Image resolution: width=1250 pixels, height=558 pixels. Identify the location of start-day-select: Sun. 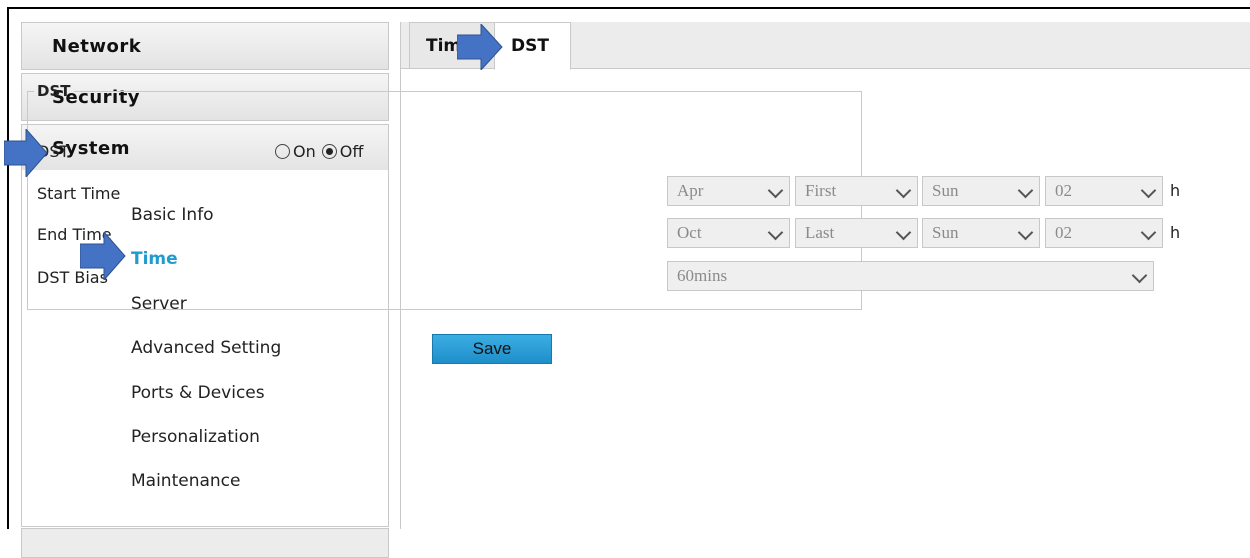
(981, 191).